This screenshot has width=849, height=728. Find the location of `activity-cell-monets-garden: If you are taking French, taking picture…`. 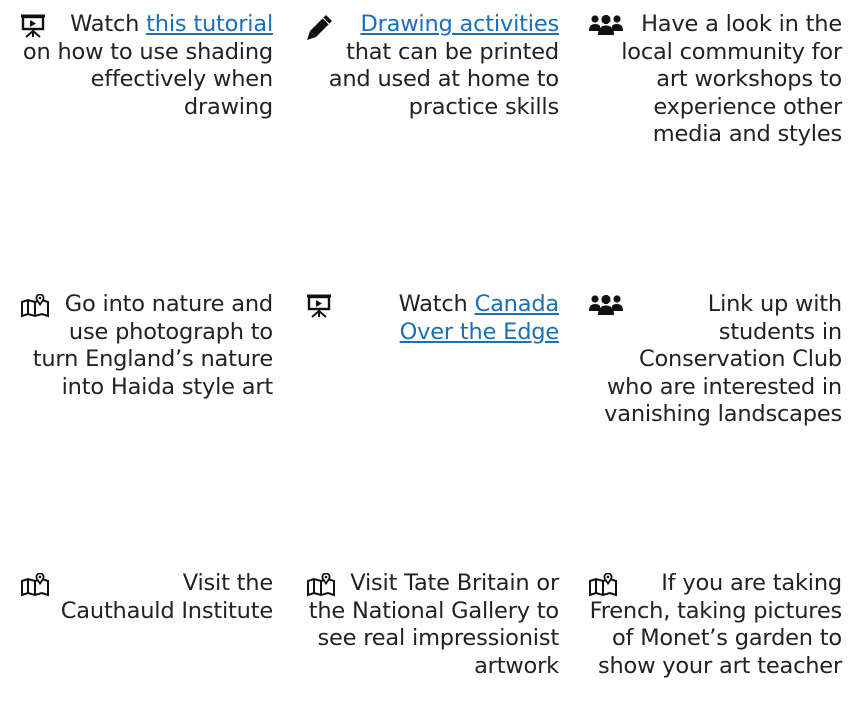

activity-cell-monets-garden: If you are taking French, taking picture… is located at coordinates (715, 625).